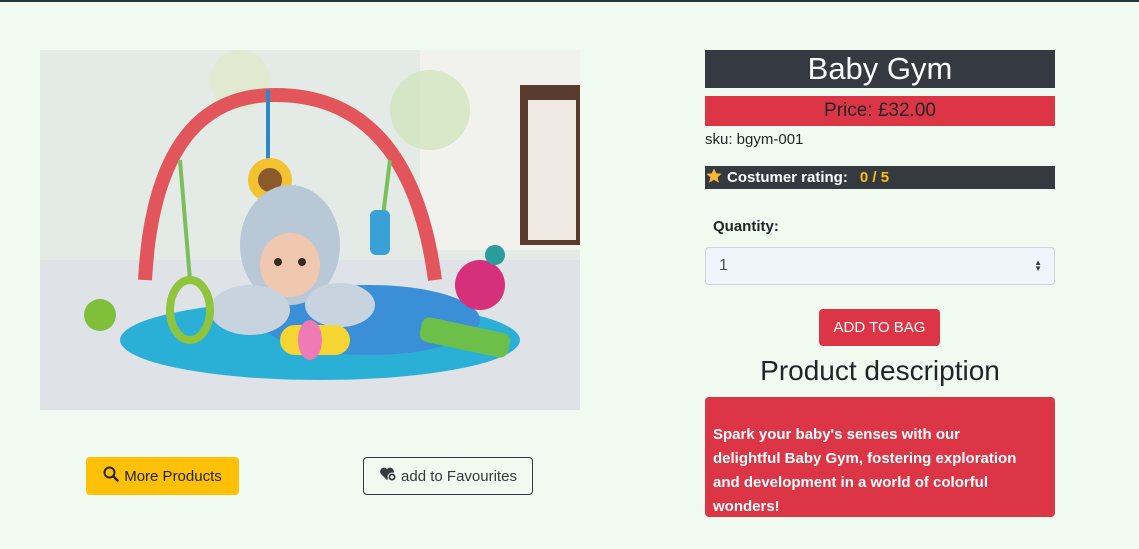  I want to click on rating-bar: Costumer rating: 0 / 5, so click(880, 177).